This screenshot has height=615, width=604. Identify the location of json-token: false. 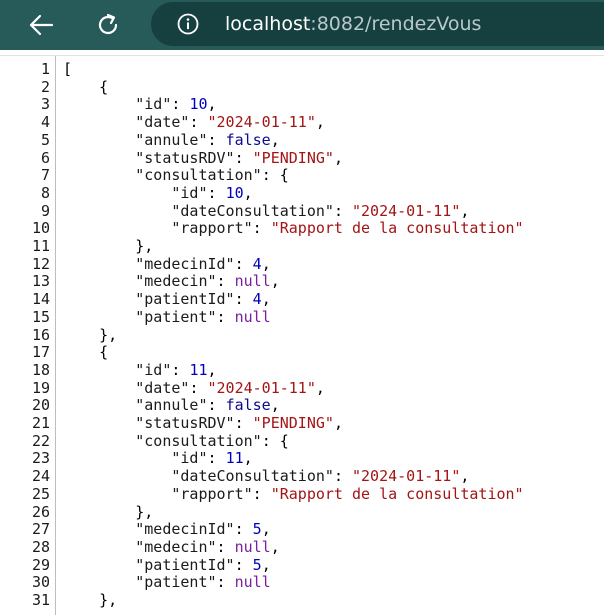
(248, 139).